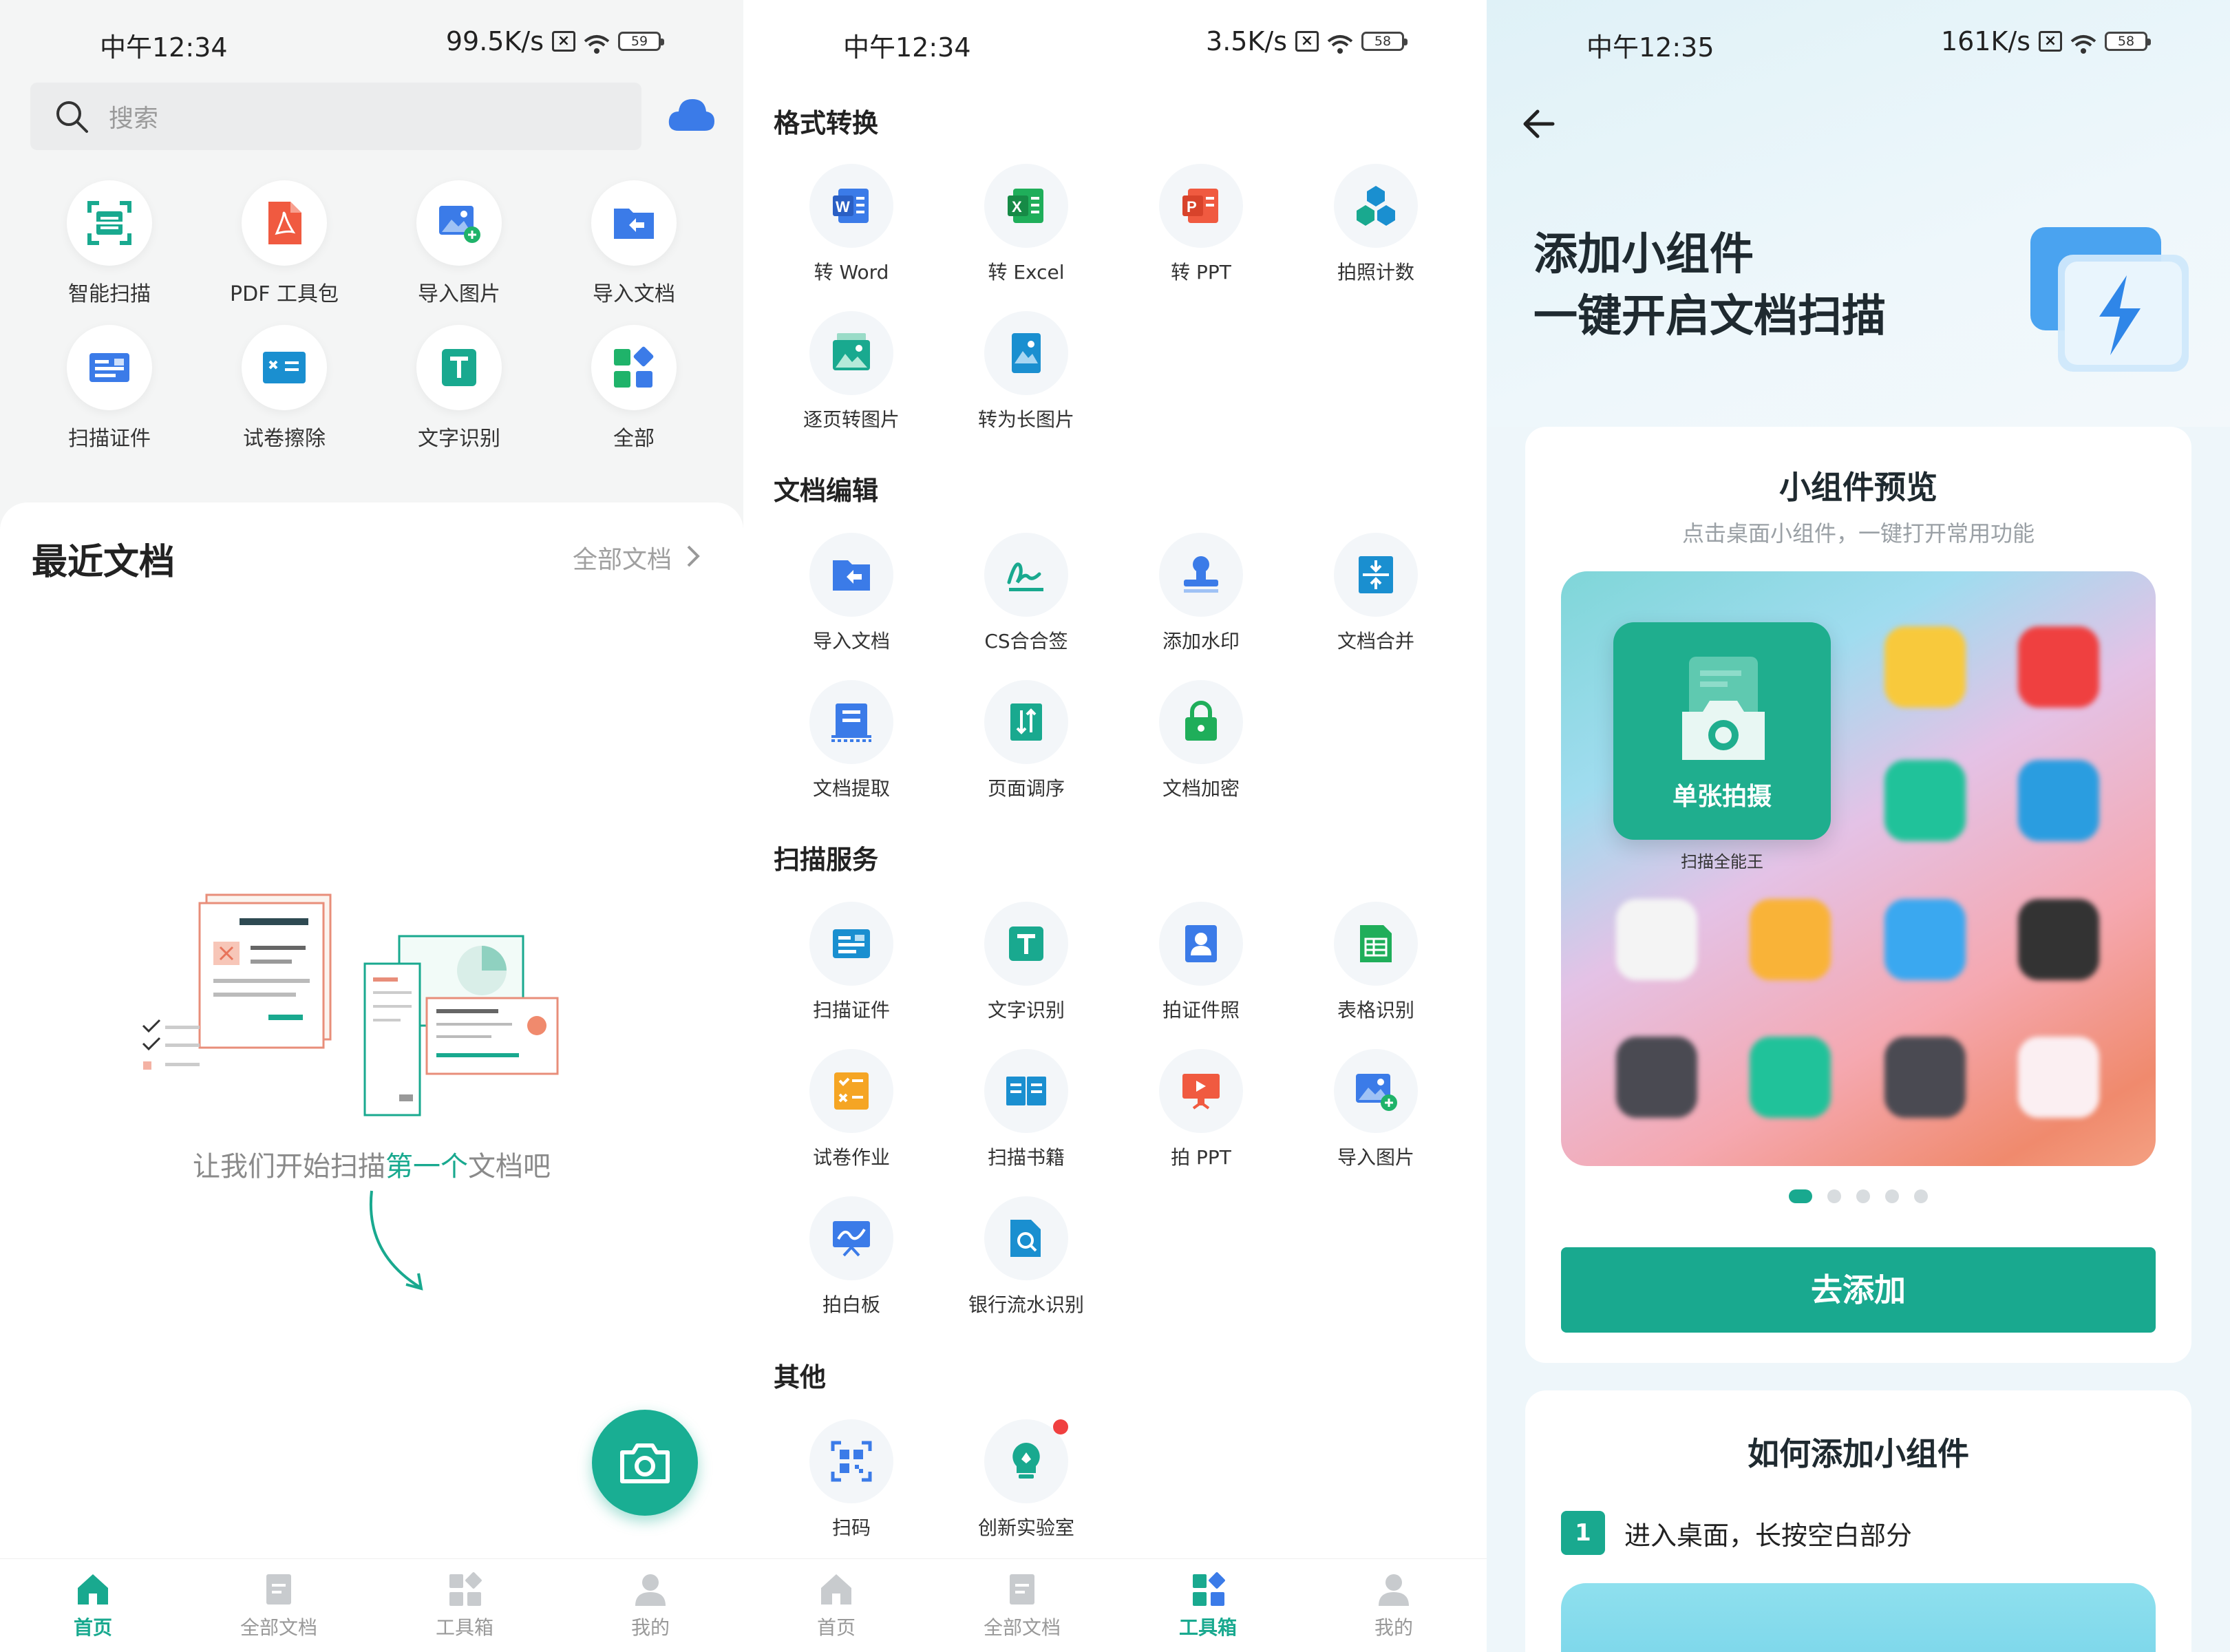  Describe the element at coordinates (284, 397) in the screenshot. I see `tool-exam-erase: 试卷擦除` at that location.